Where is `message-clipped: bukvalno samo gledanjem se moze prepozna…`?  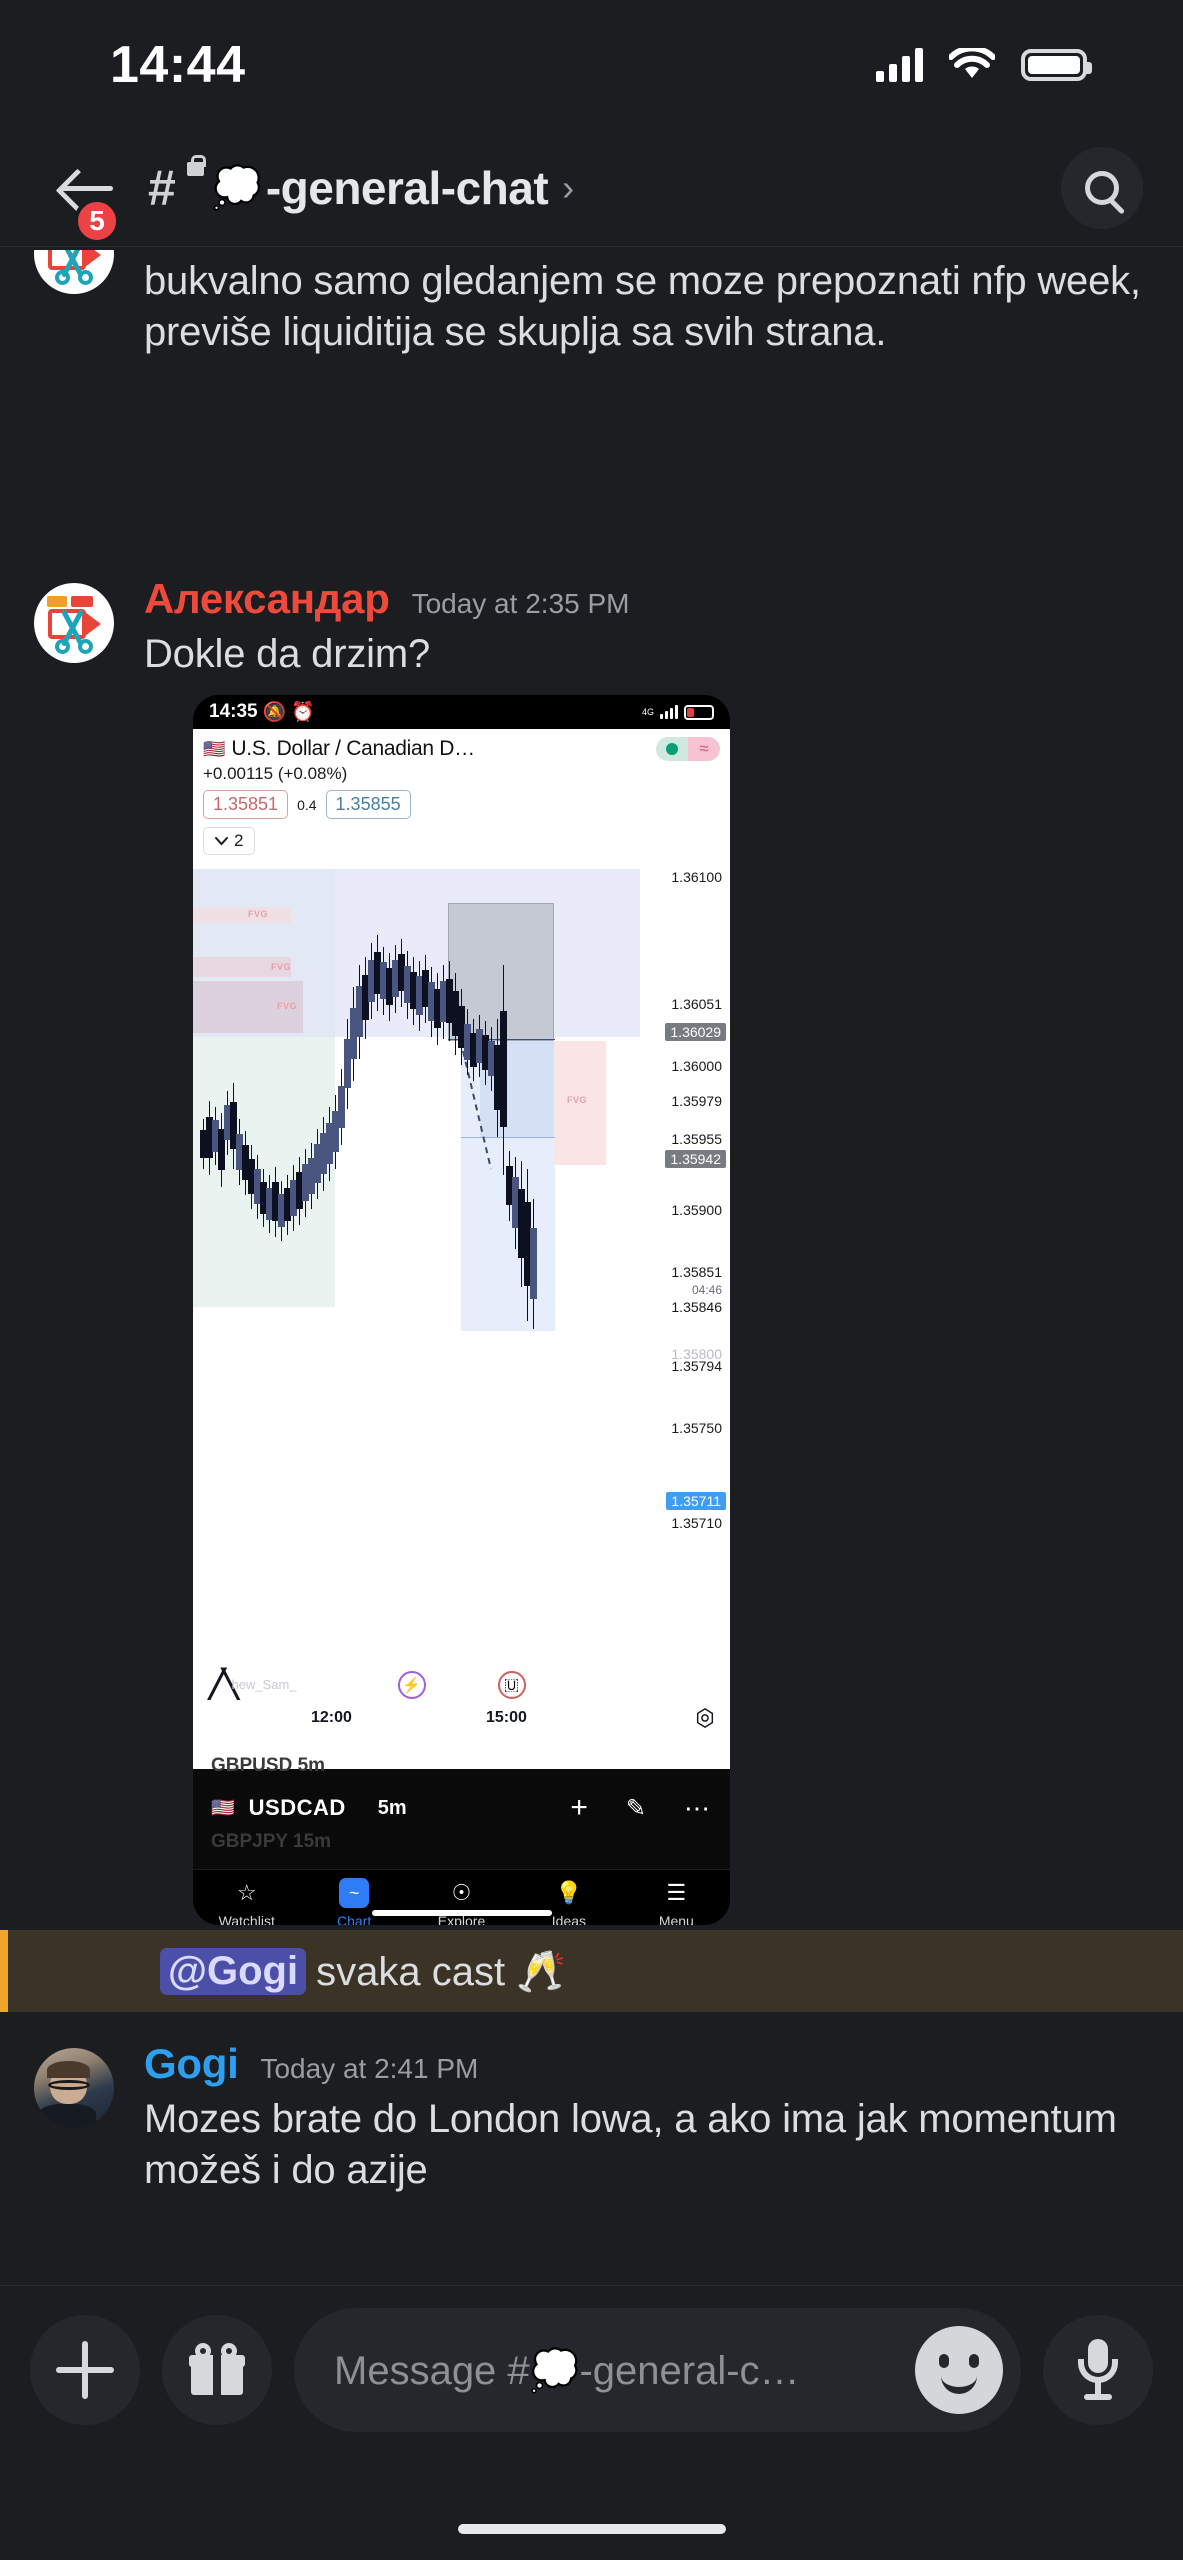 message-clipped: bukvalno samo gledanjem se moze prepozna… is located at coordinates (591, 340).